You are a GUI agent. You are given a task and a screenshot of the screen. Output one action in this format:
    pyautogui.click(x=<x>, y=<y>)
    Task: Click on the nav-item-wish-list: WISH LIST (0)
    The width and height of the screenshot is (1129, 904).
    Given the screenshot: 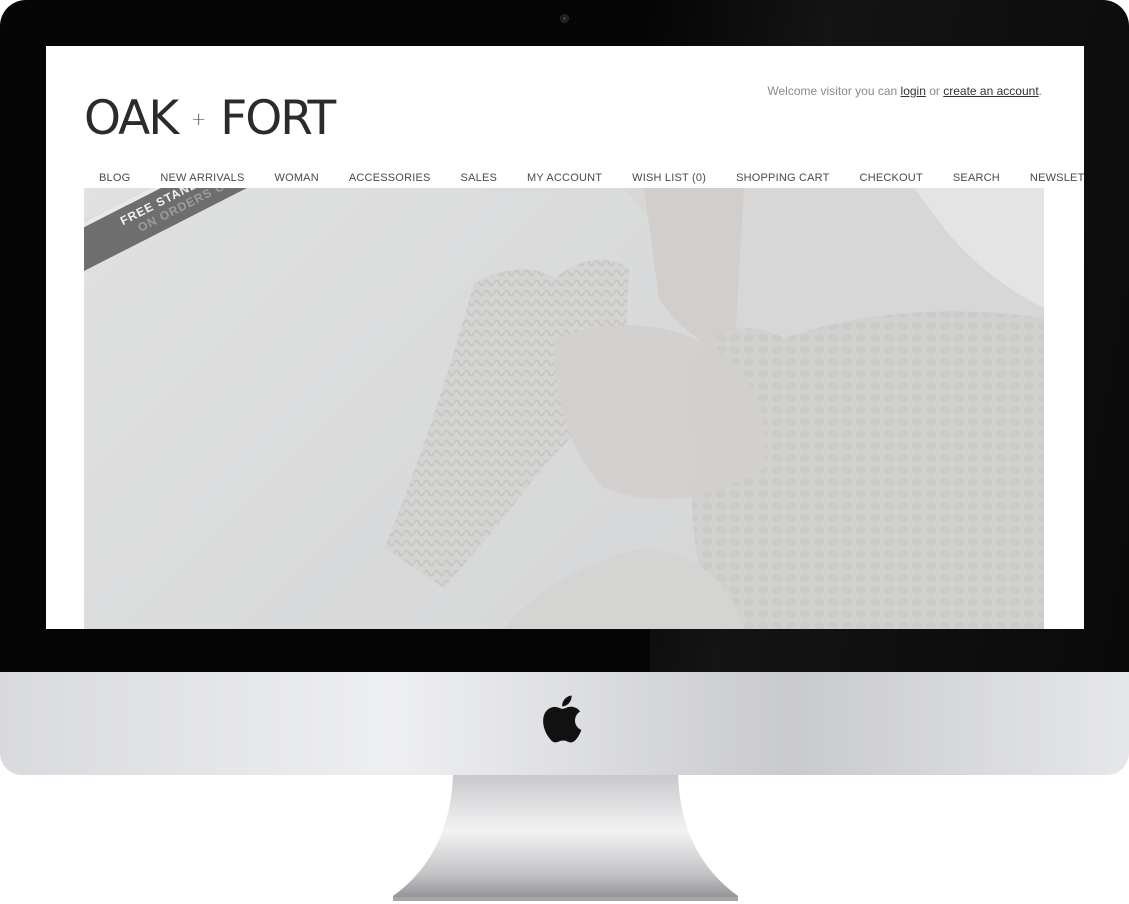 What is the action you would take?
    pyautogui.click(x=669, y=178)
    